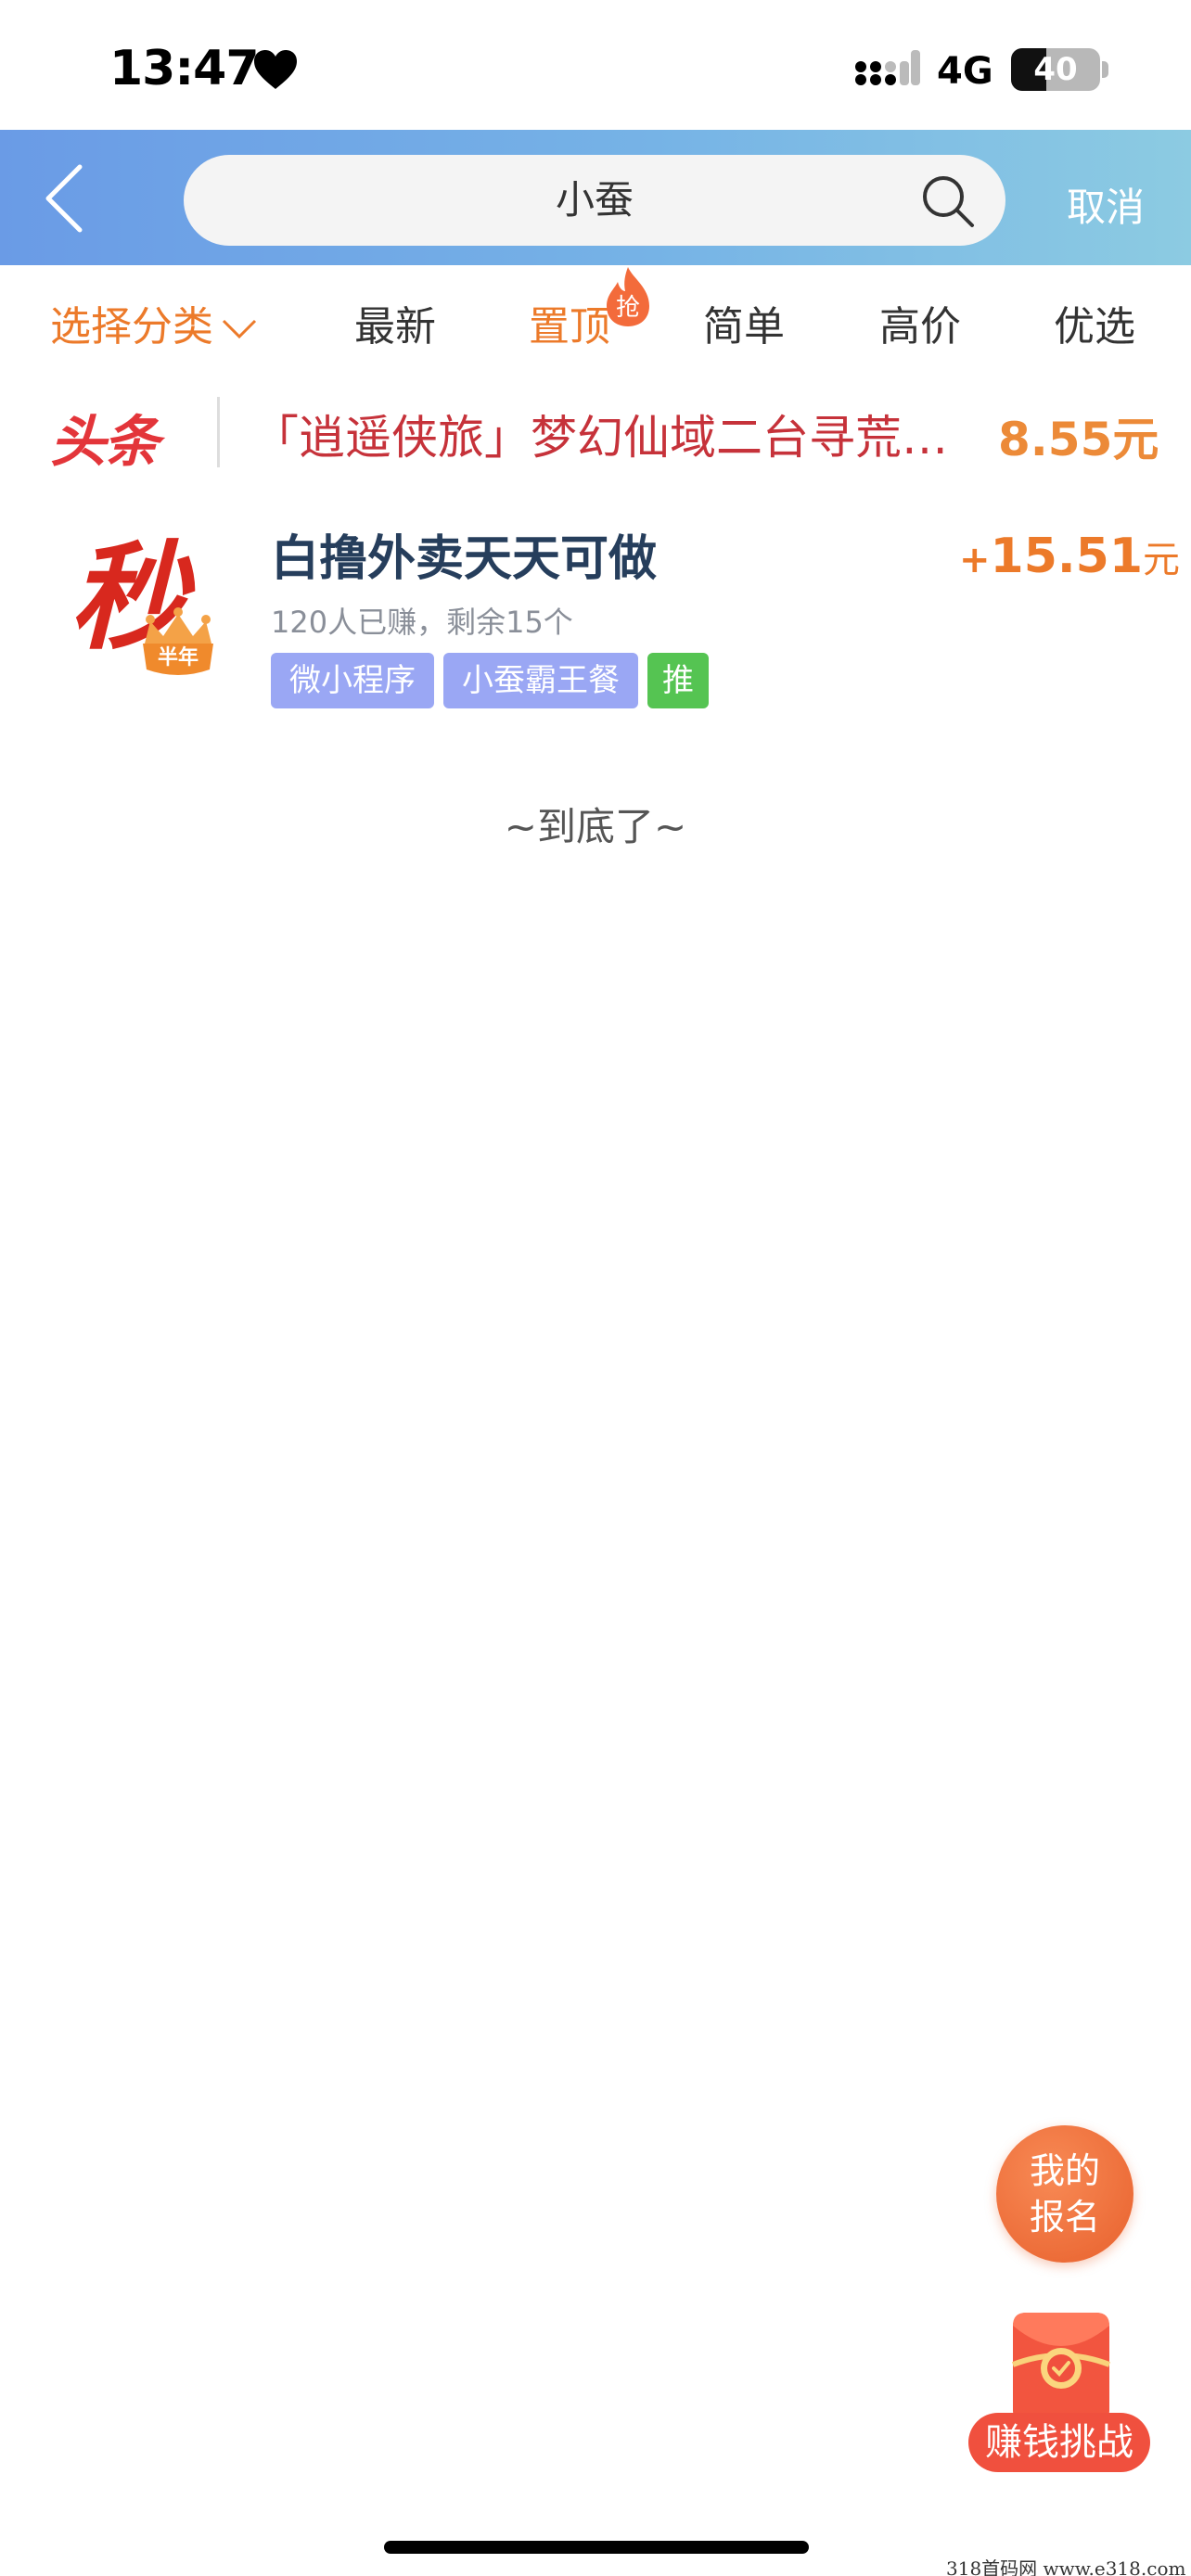 This screenshot has width=1191, height=2576. Describe the element at coordinates (1095, 323) in the screenshot. I see `filter-featured: 优选` at that location.